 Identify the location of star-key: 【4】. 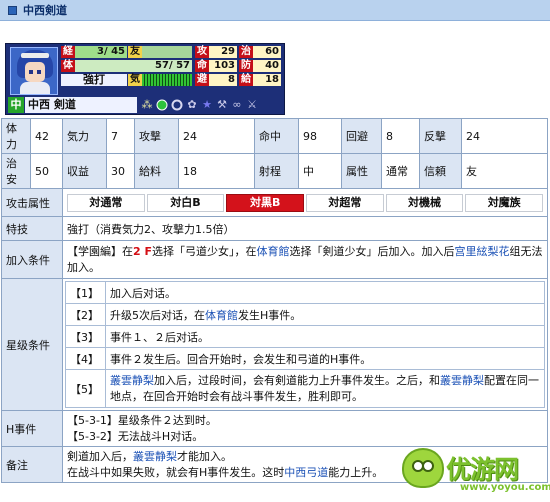
(85, 358).